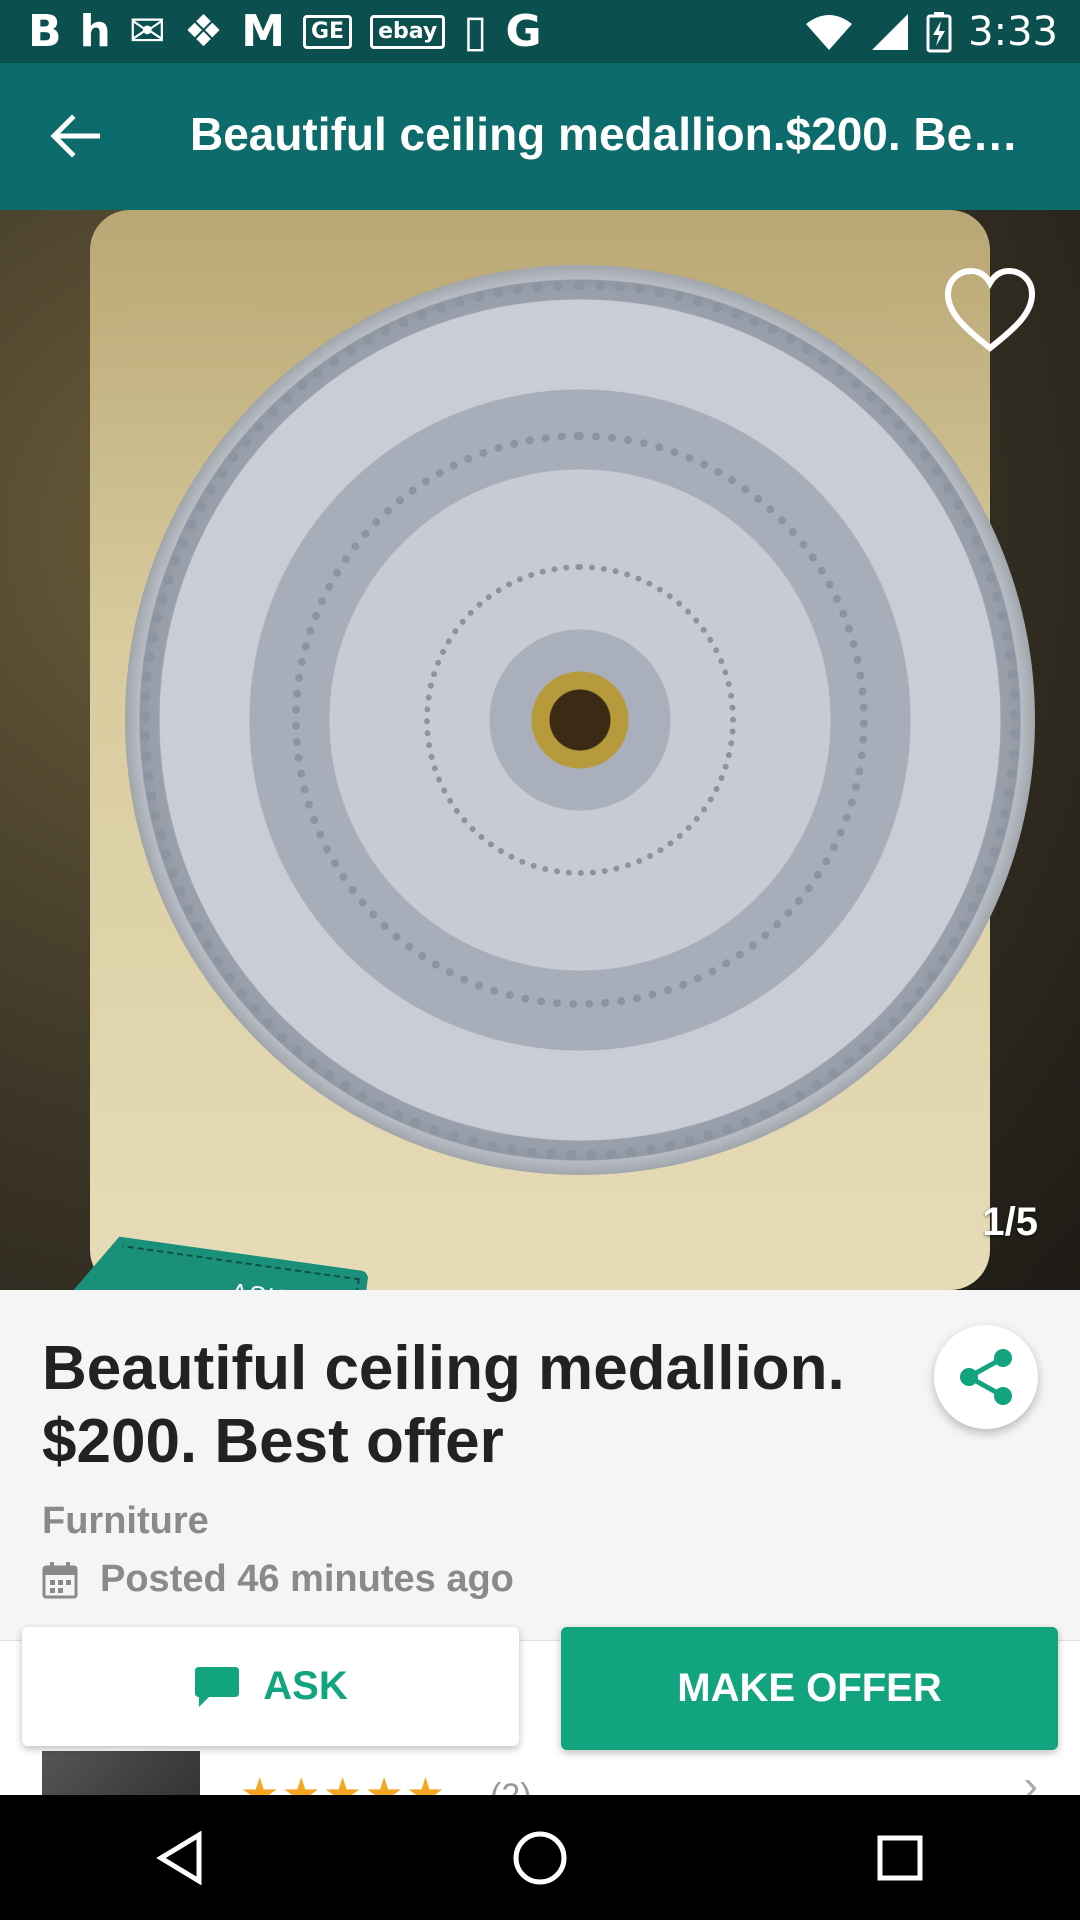 This screenshot has height=1920, width=1080. I want to click on posted-time: Posted 46 minutes ago, so click(278, 1579).